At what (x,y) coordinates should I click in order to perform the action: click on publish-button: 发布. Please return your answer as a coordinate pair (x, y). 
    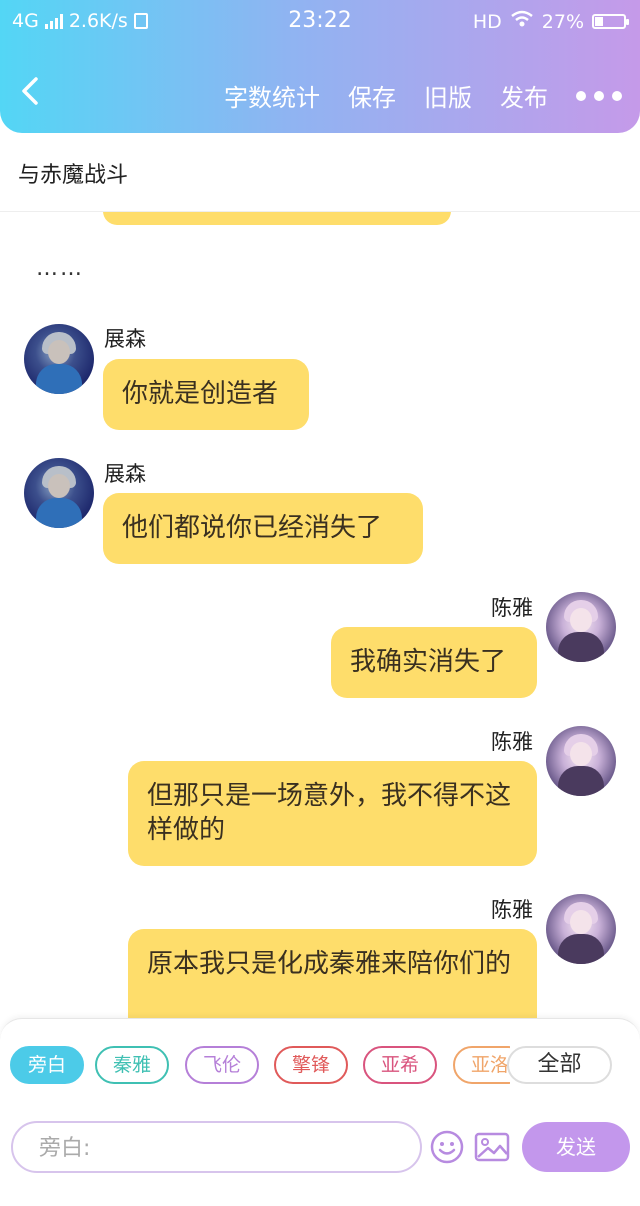
    Looking at the image, I should click on (524, 95).